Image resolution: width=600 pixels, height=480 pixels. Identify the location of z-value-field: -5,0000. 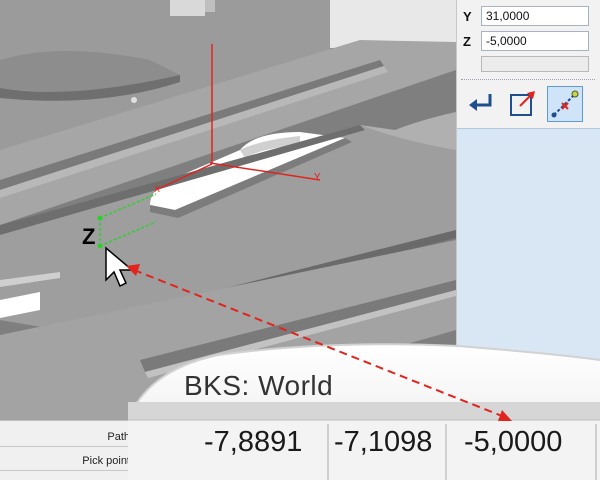
(535, 41).